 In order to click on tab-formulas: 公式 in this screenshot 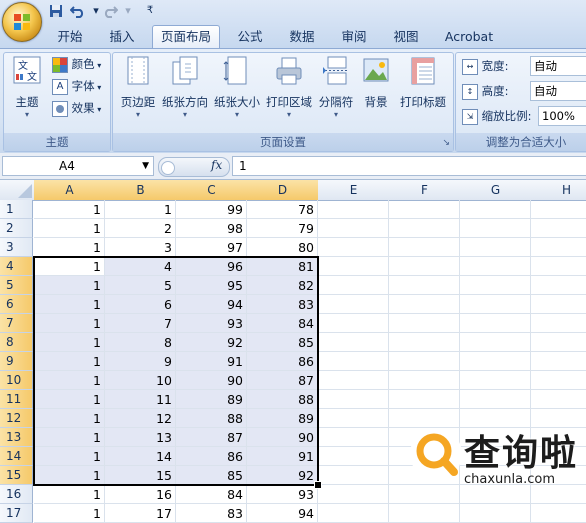, I will do `click(250, 37)`.